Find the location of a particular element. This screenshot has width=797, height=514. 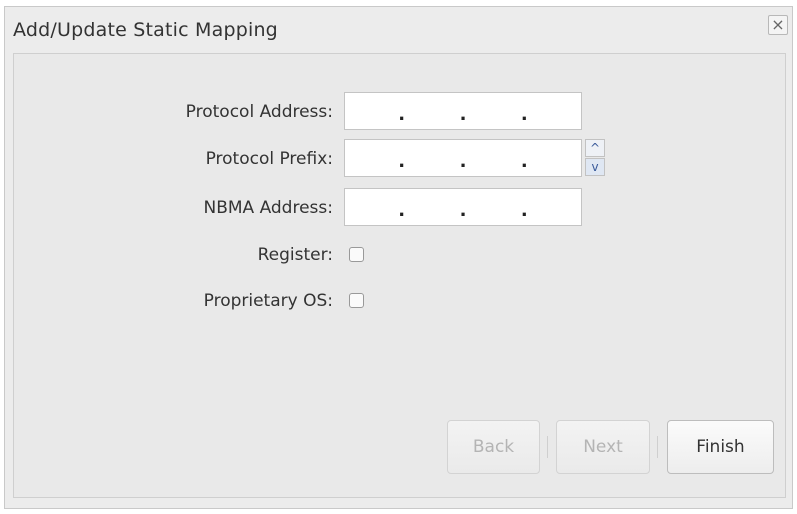

spin-down-icon: v is located at coordinates (595, 167).